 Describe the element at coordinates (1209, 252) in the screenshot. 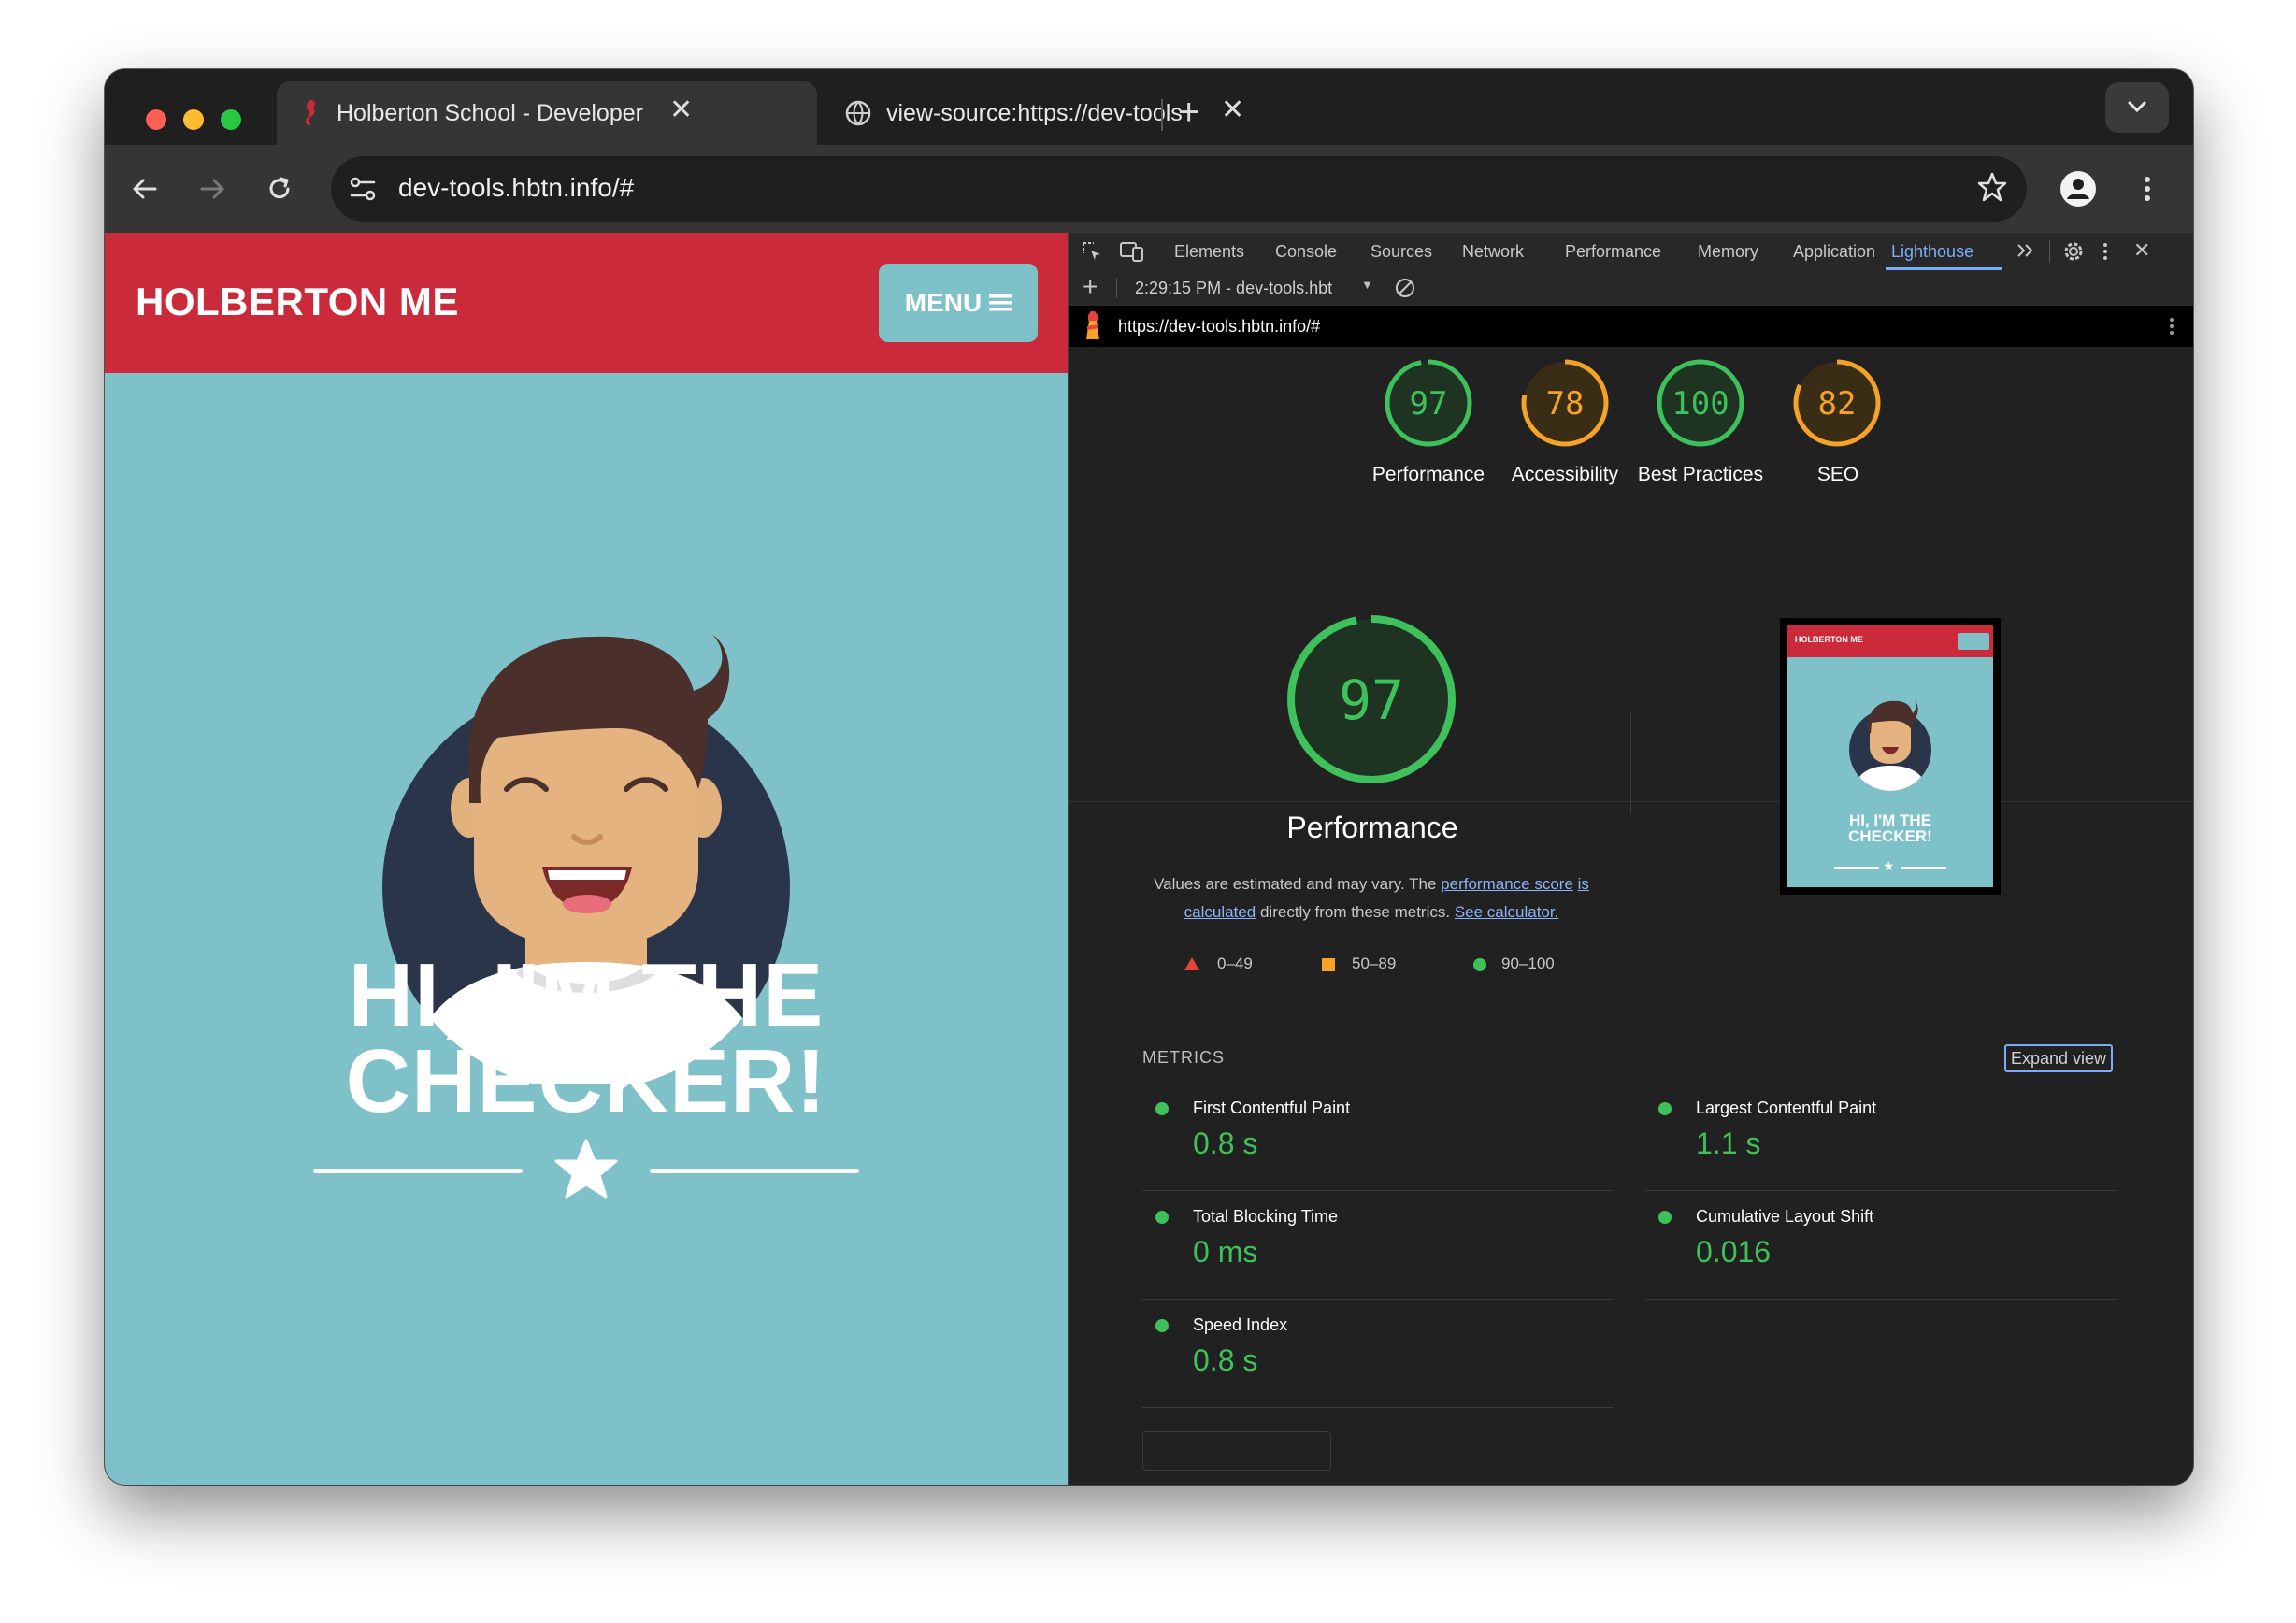

I see `devtools-tab-elements: Elements` at that location.